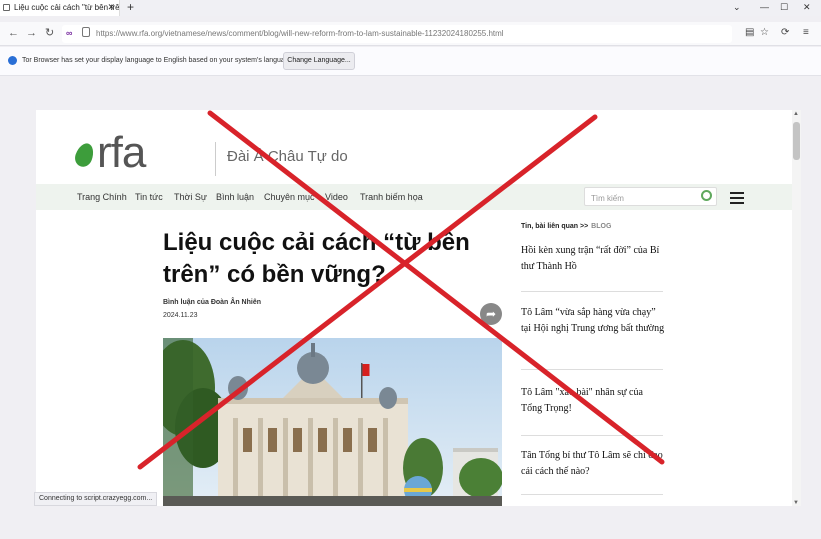 Image resolution: width=821 pixels, height=539 pixels. I want to click on site-tagline: Đài Á Châu Tự do, so click(287, 156).